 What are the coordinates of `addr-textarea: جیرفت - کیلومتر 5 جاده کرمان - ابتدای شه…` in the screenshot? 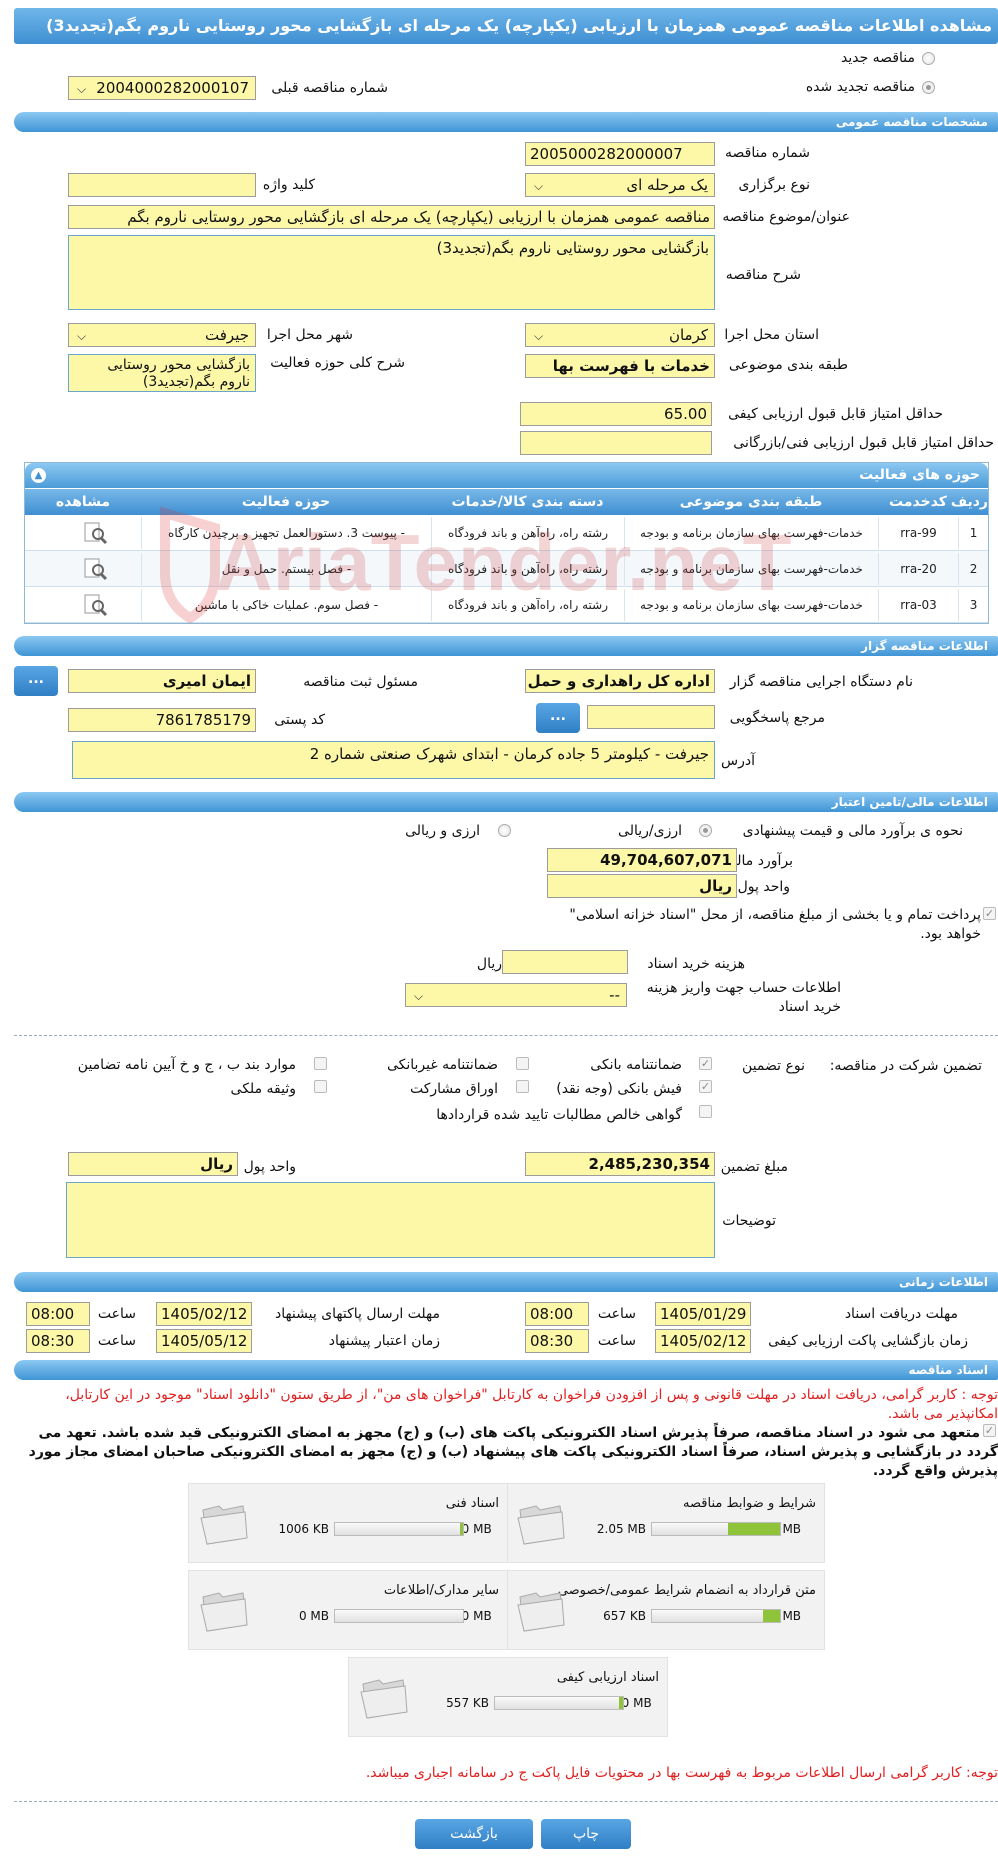 It's located at (393, 760).